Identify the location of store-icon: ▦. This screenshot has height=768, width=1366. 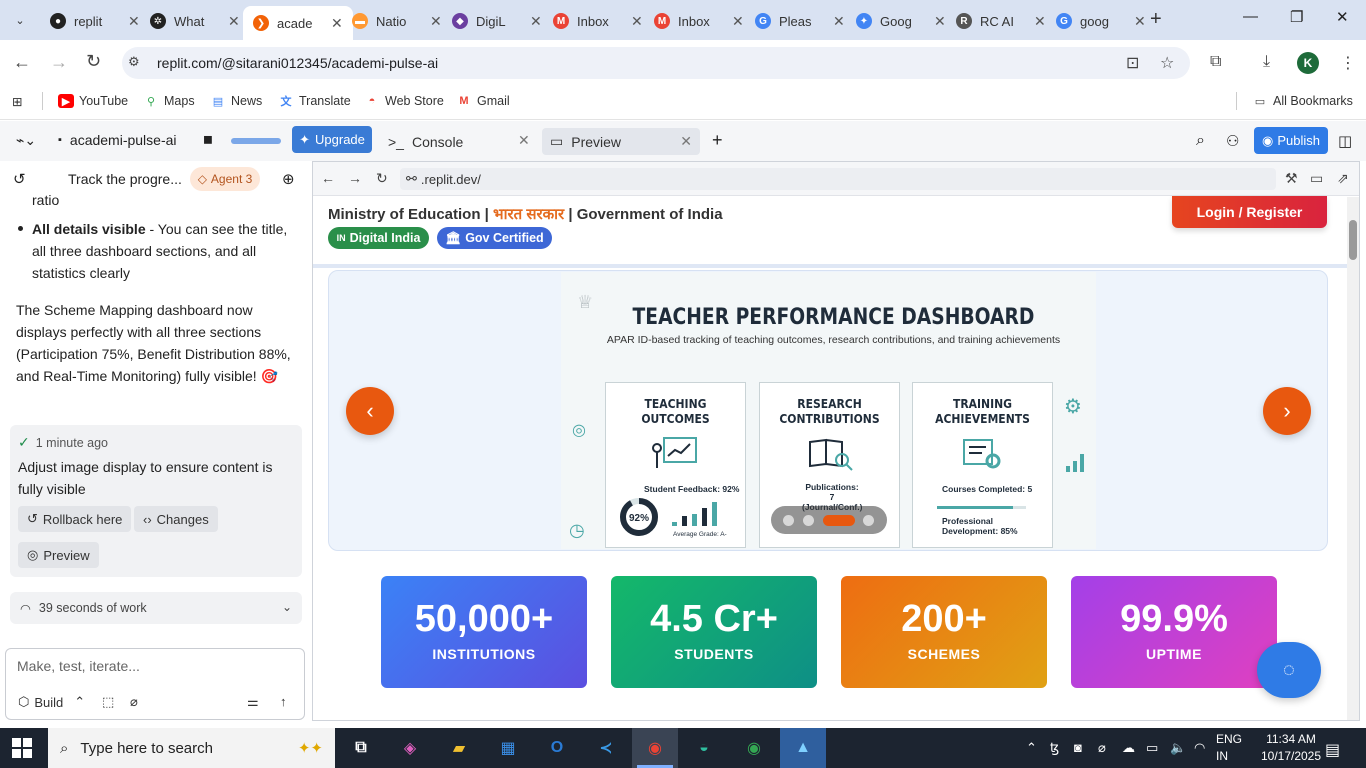
(508, 748).